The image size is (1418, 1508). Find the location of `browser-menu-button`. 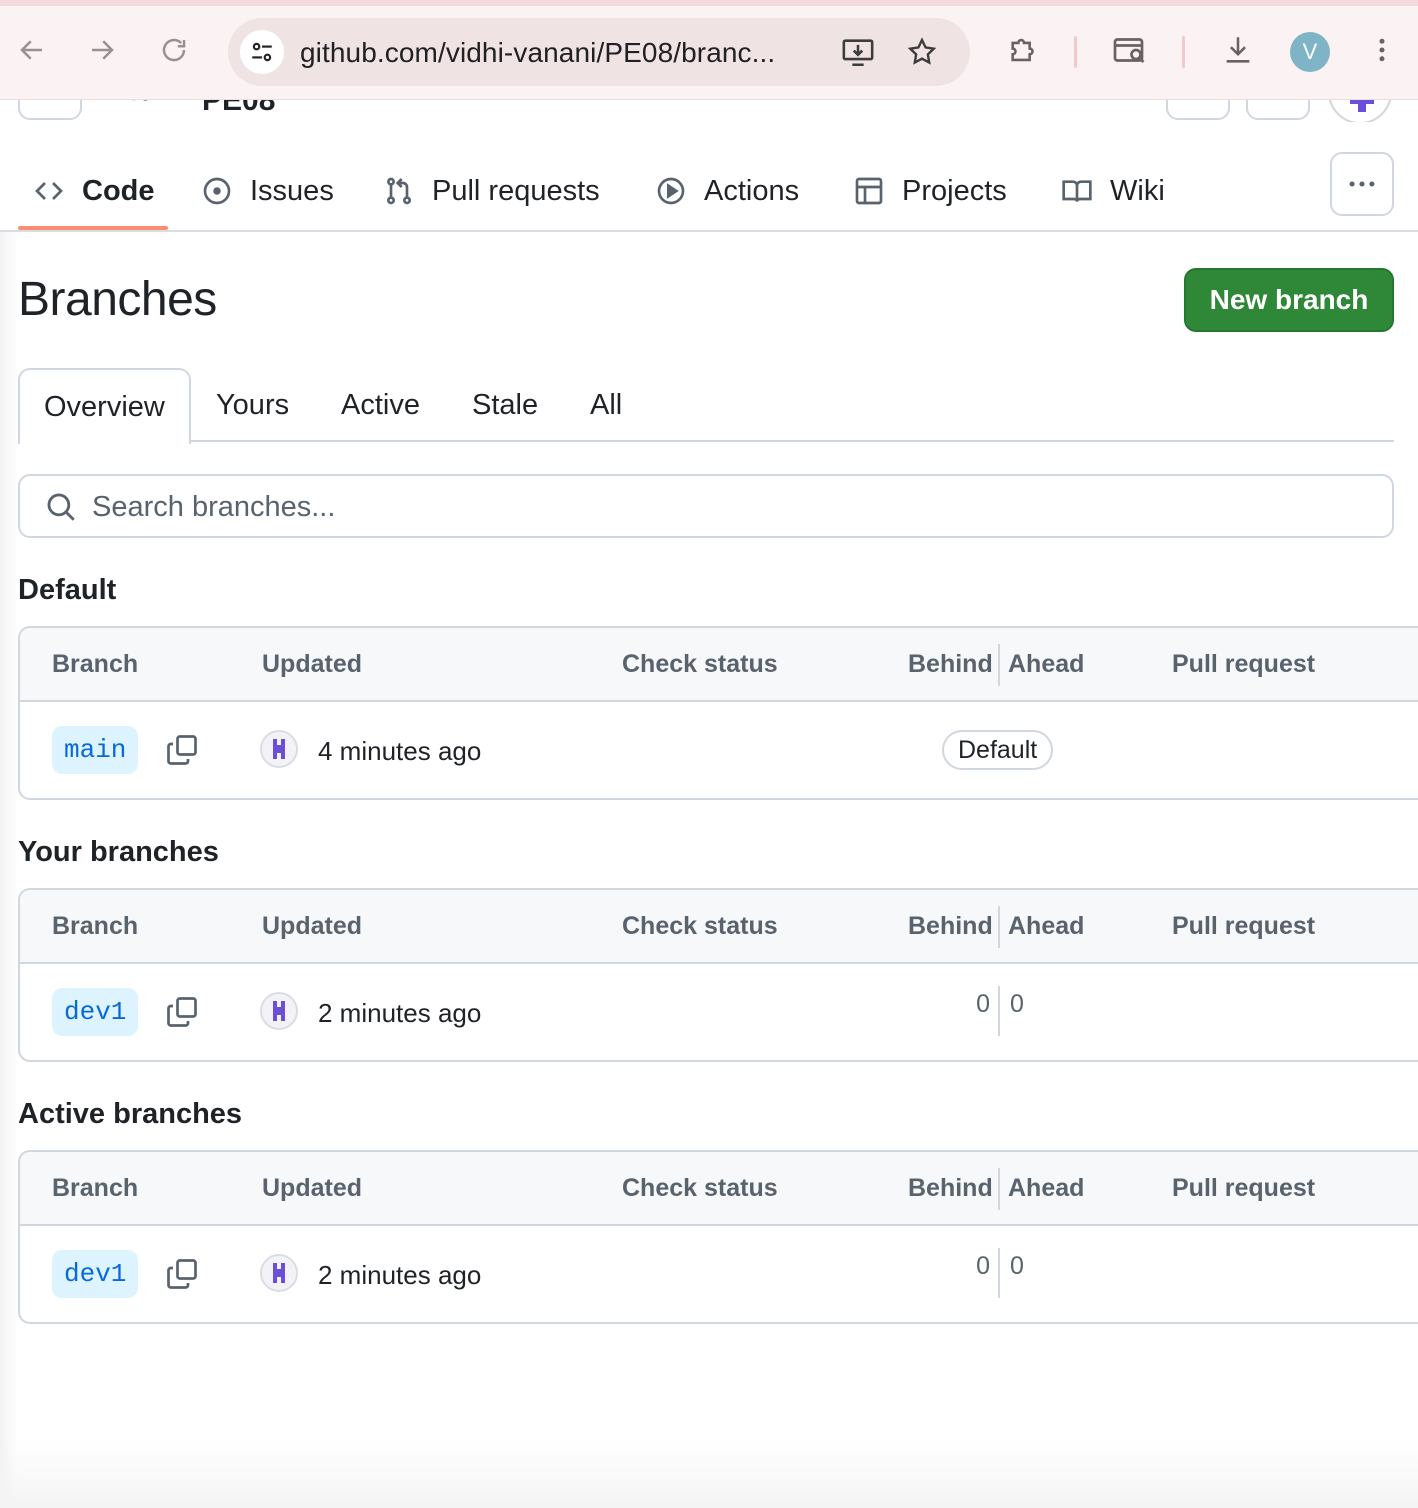

browser-menu-button is located at coordinates (1382, 50).